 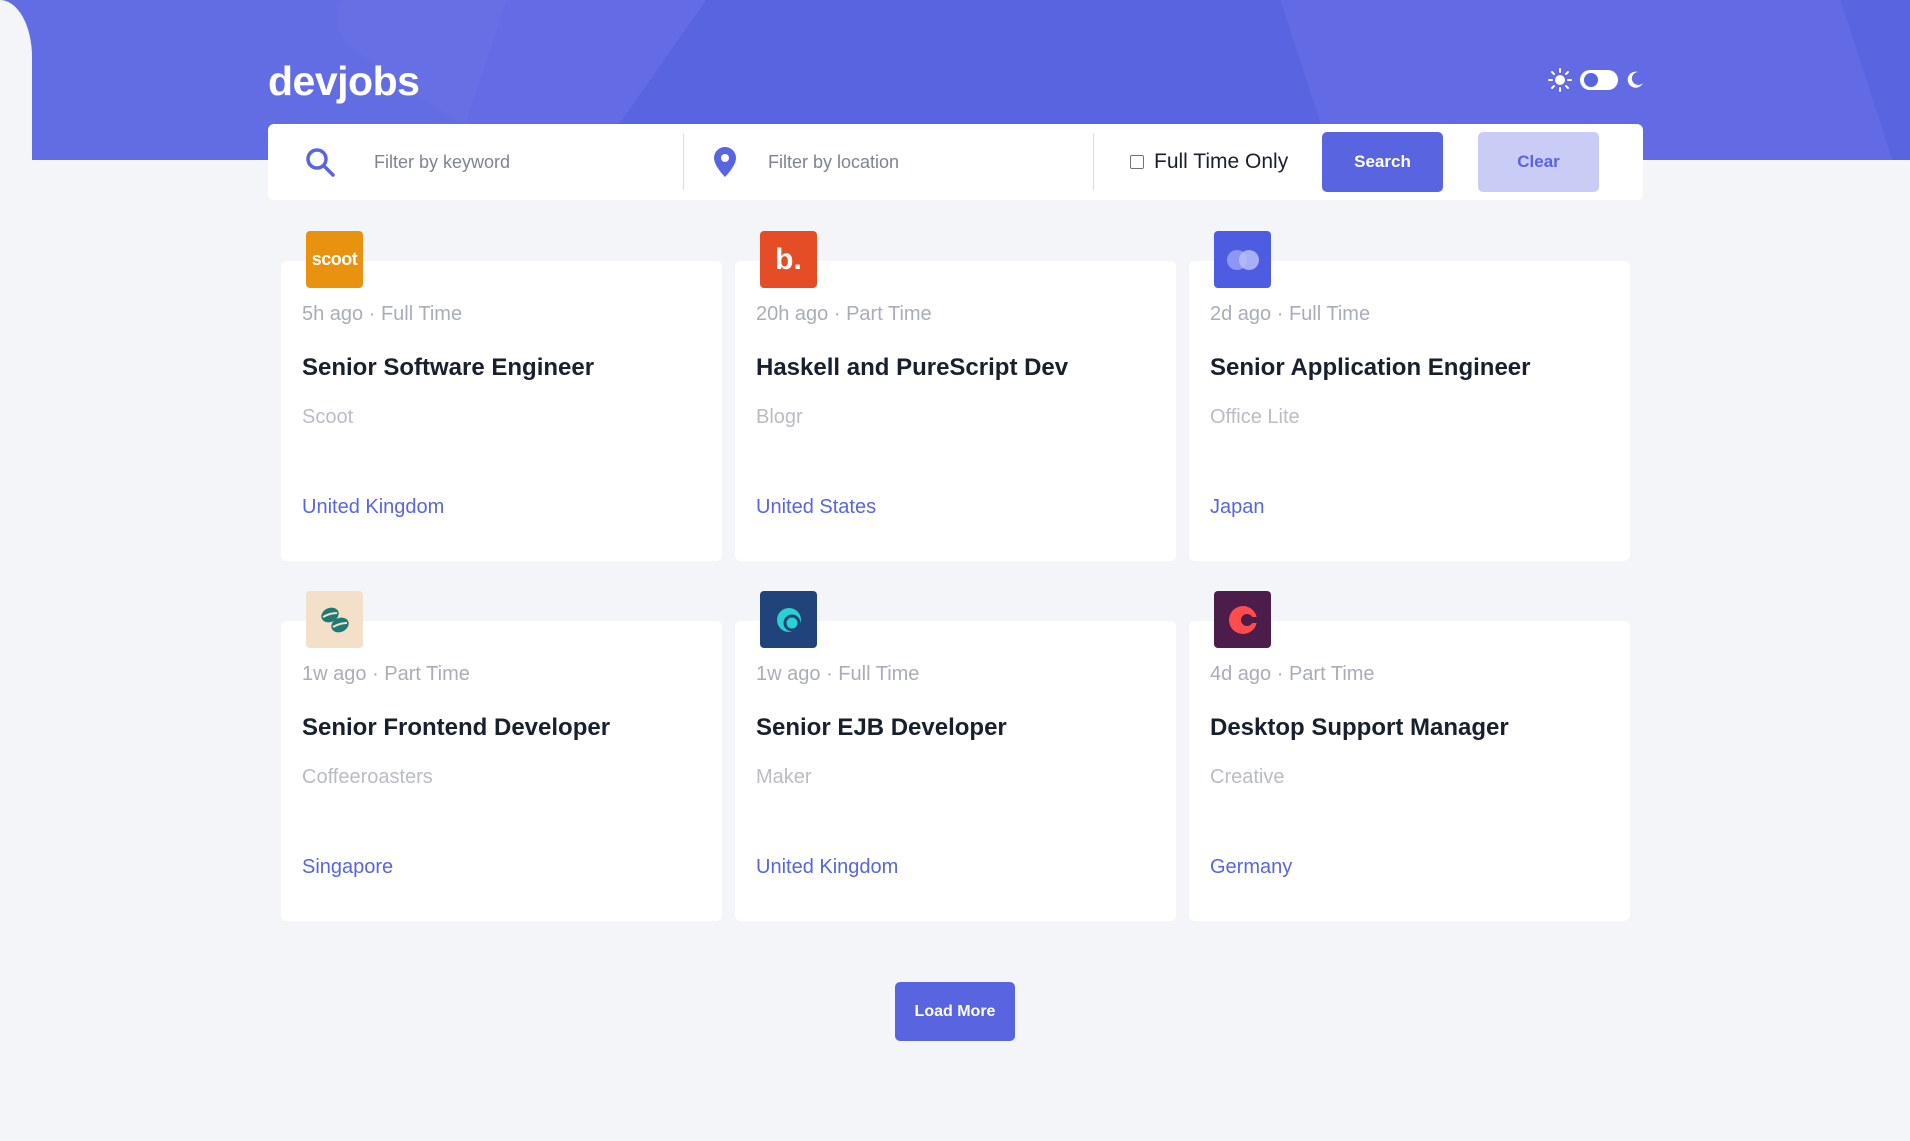 I want to click on creative-logo-icon, so click(x=1244, y=619).